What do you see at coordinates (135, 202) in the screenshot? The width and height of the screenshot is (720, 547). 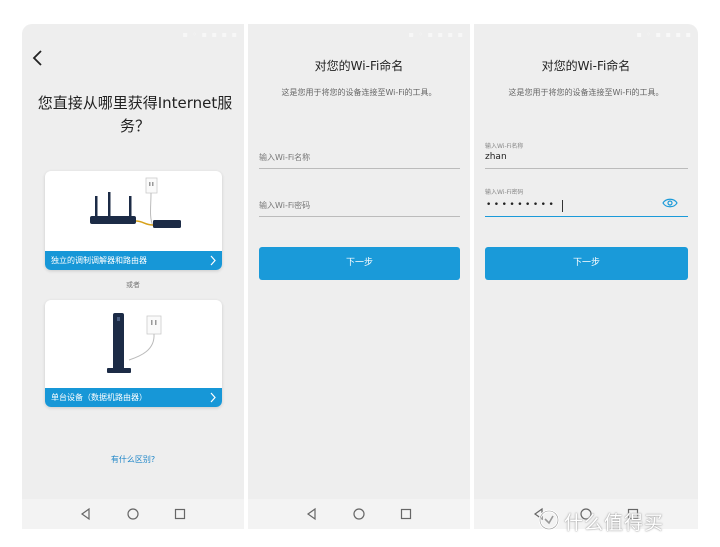 I see `router-modem-illustration` at bounding box center [135, 202].